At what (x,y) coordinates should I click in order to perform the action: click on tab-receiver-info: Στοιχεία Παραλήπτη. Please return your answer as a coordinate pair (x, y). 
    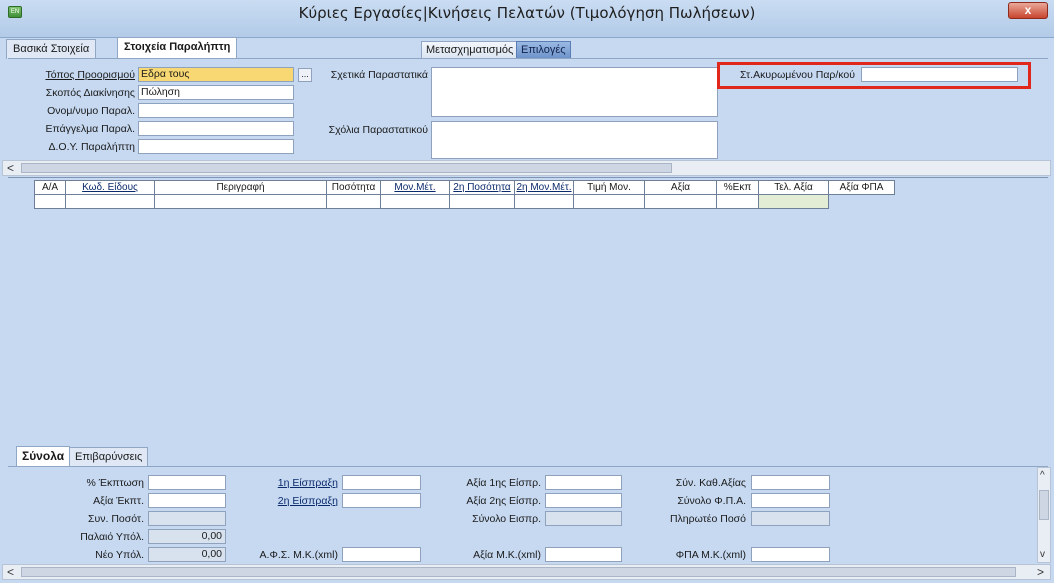
    Looking at the image, I should click on (177, 48).